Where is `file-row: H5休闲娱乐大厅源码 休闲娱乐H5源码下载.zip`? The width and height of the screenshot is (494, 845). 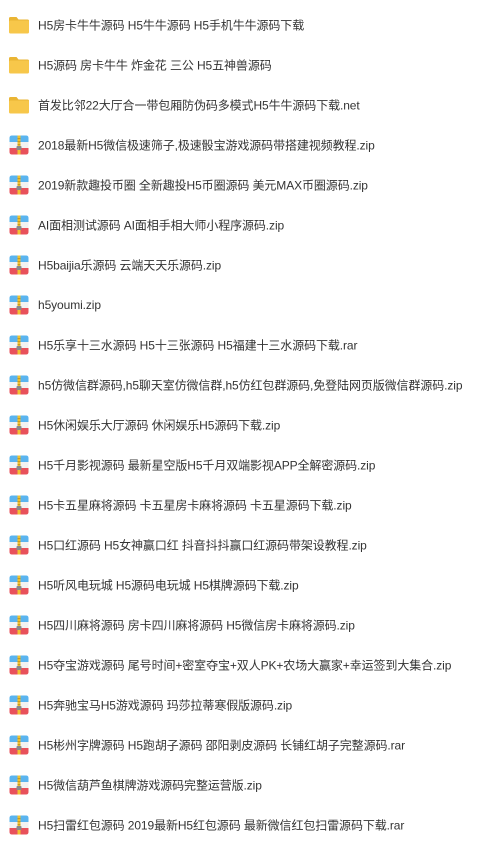
file-row: H5休闲娱乐大厅源码 休闲娱乐H5源码下载.zip is located at coordinates (247, 425).